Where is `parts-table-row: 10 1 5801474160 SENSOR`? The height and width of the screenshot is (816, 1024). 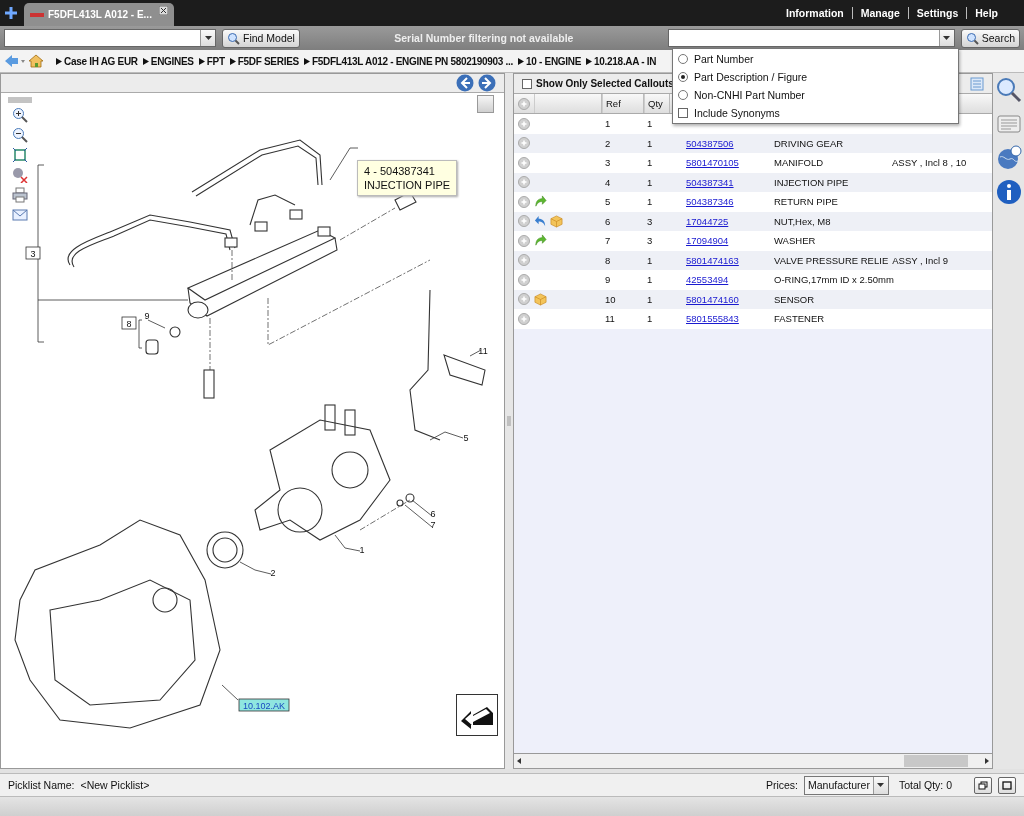
parts-table-row: 10 1 5801474160 SENSOR is located at coordinates (753, 299).